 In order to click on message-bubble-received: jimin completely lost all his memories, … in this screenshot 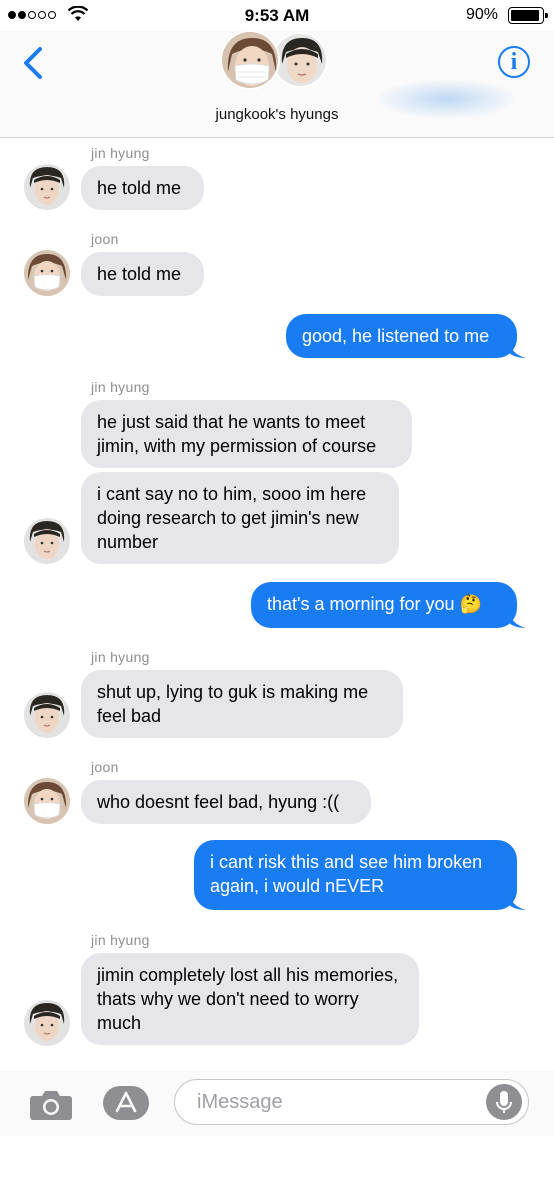, I will do `click(250, 999)`.